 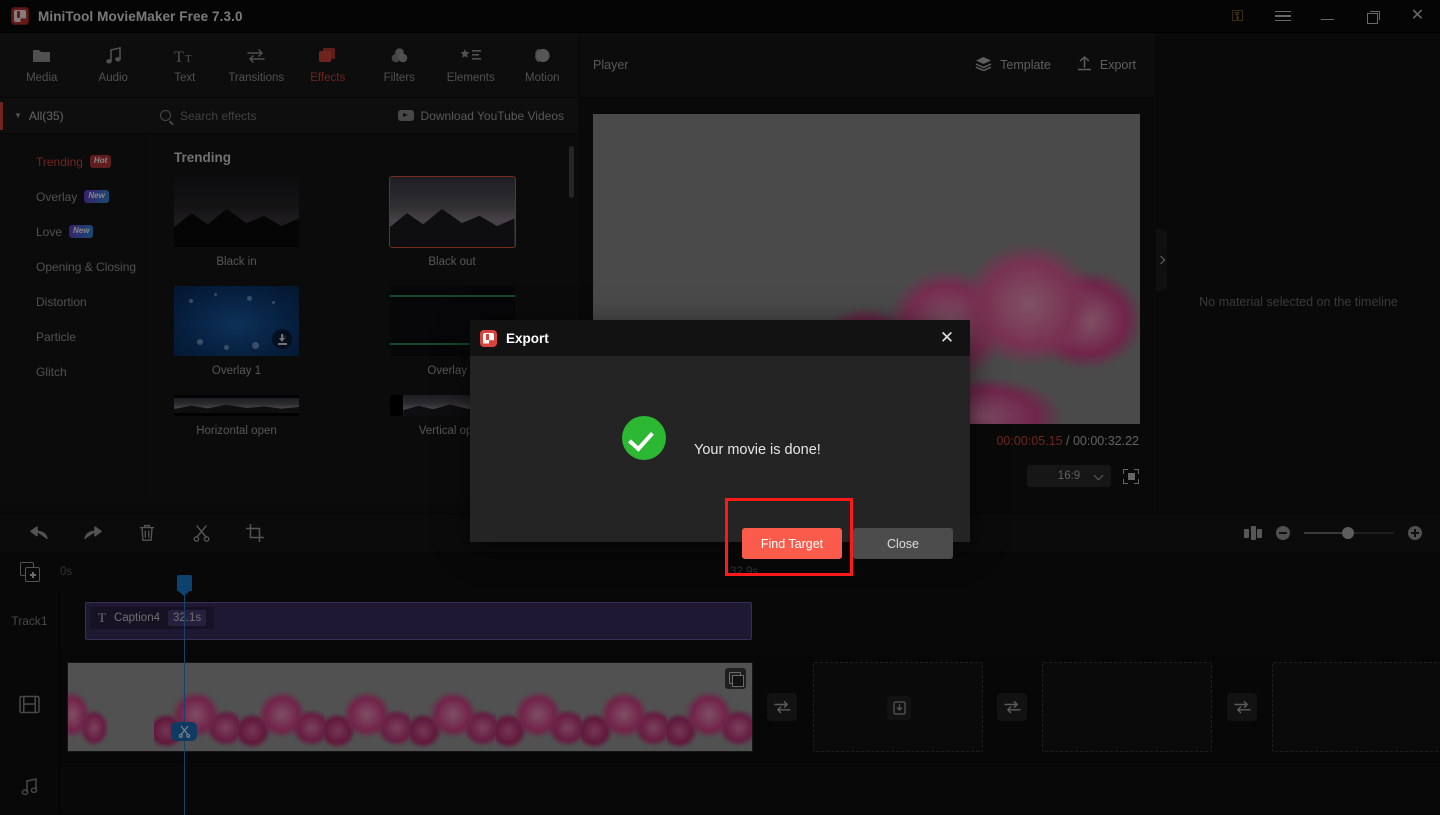 I want to click on app-logo-icon, so click(x=488, y=338).